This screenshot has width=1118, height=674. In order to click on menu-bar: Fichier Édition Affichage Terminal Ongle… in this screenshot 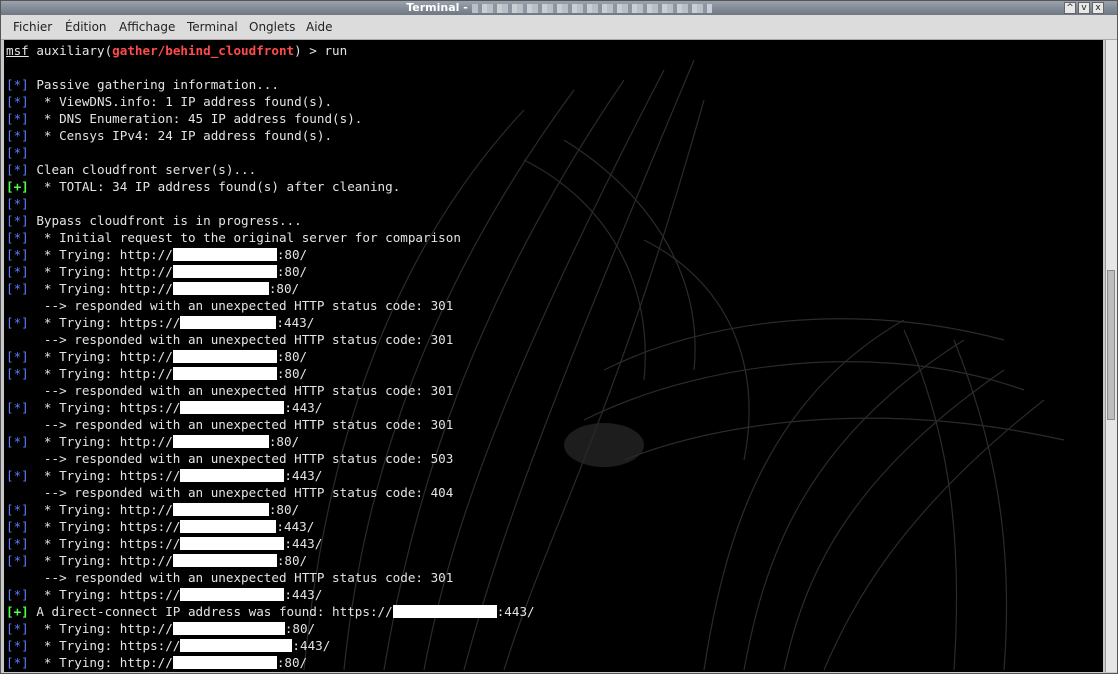, I will do `click(559, 27)`.